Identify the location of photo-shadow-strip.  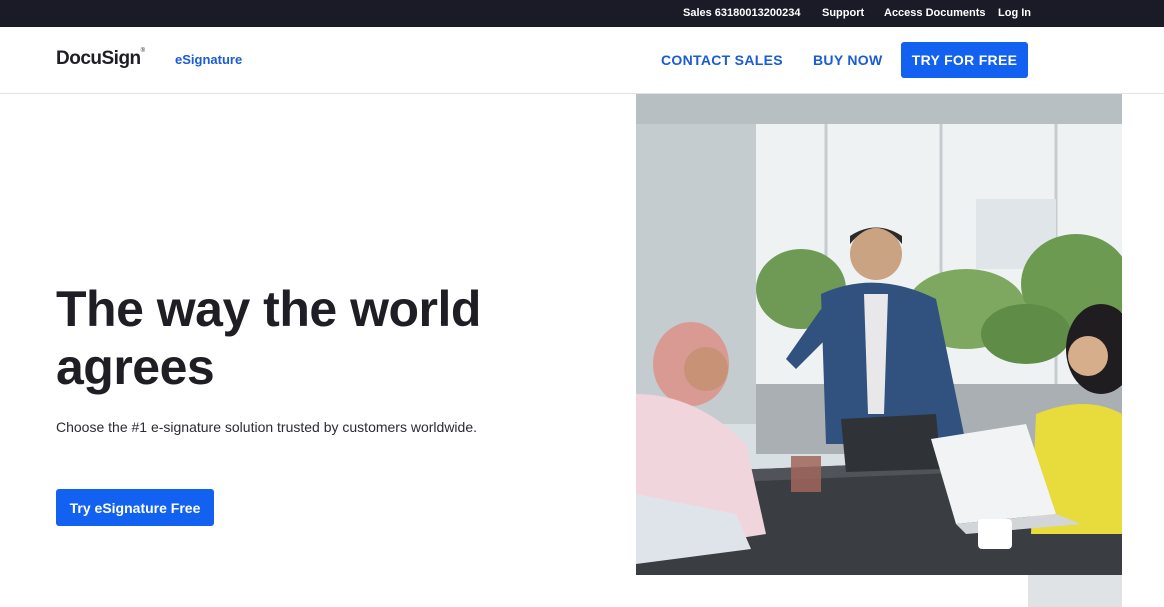
(1075, 591).